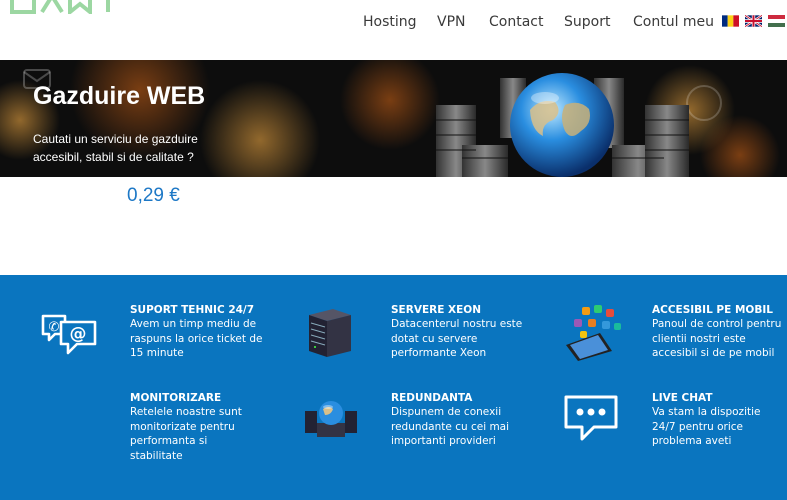 This screenshot has width=787, height=500. Describe the element at coordinates (682, 398) in the screenshot. I see `feature-title: LIVE CHAT` at that location.